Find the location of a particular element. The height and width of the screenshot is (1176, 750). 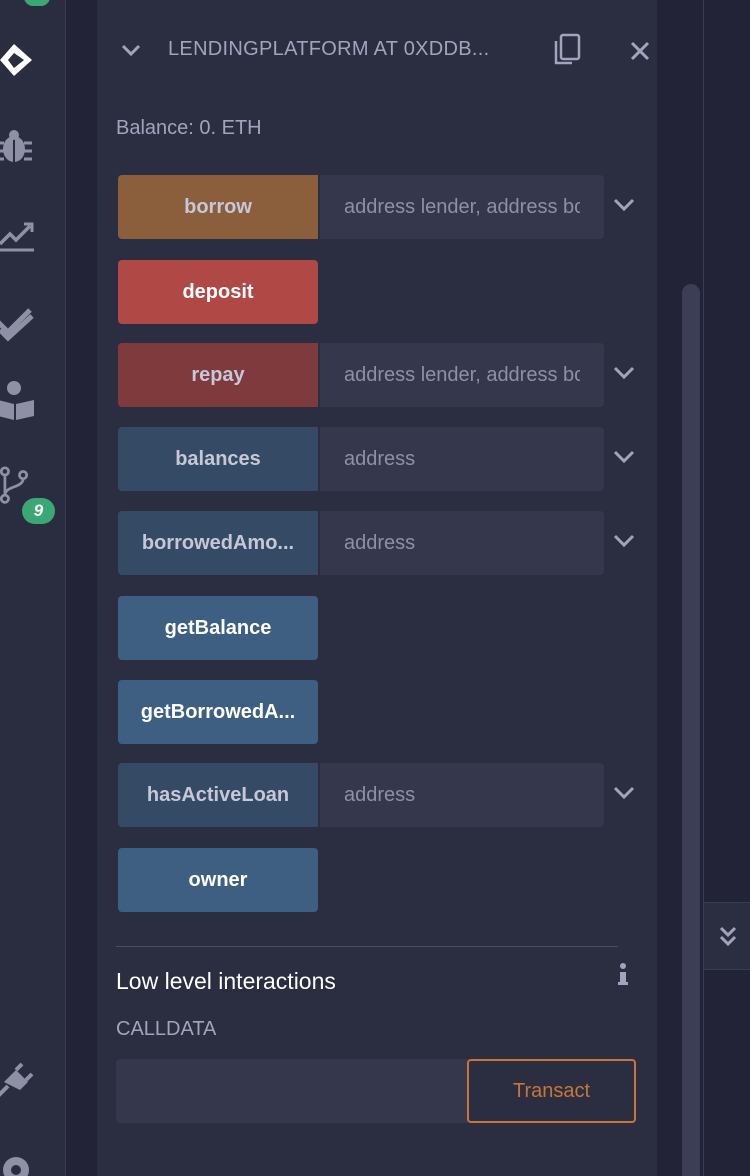

repay-args-input is located at coordinates (462, 375).